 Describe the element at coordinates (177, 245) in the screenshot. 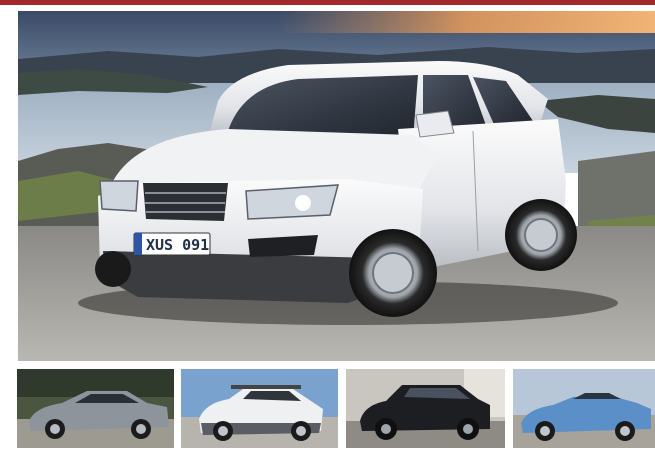

I see `hero-license-plate: XUS 091` at that location.